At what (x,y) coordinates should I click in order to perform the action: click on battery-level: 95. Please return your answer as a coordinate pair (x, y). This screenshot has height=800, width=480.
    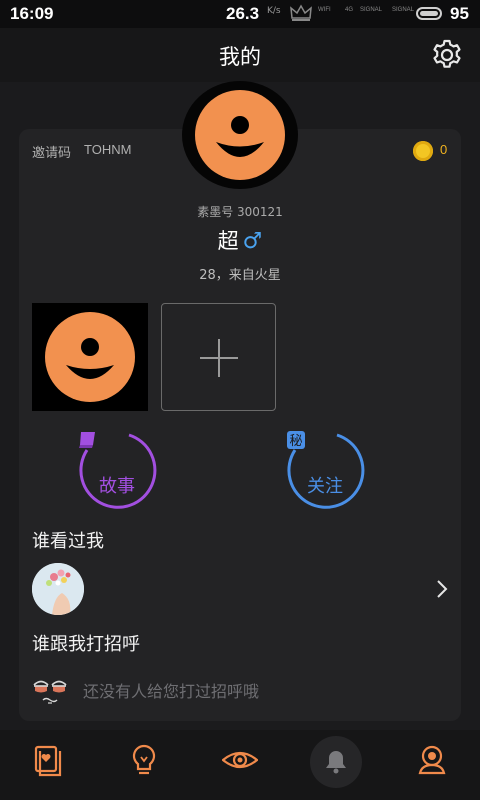
    Looking at the image, I should click on (459, 13).